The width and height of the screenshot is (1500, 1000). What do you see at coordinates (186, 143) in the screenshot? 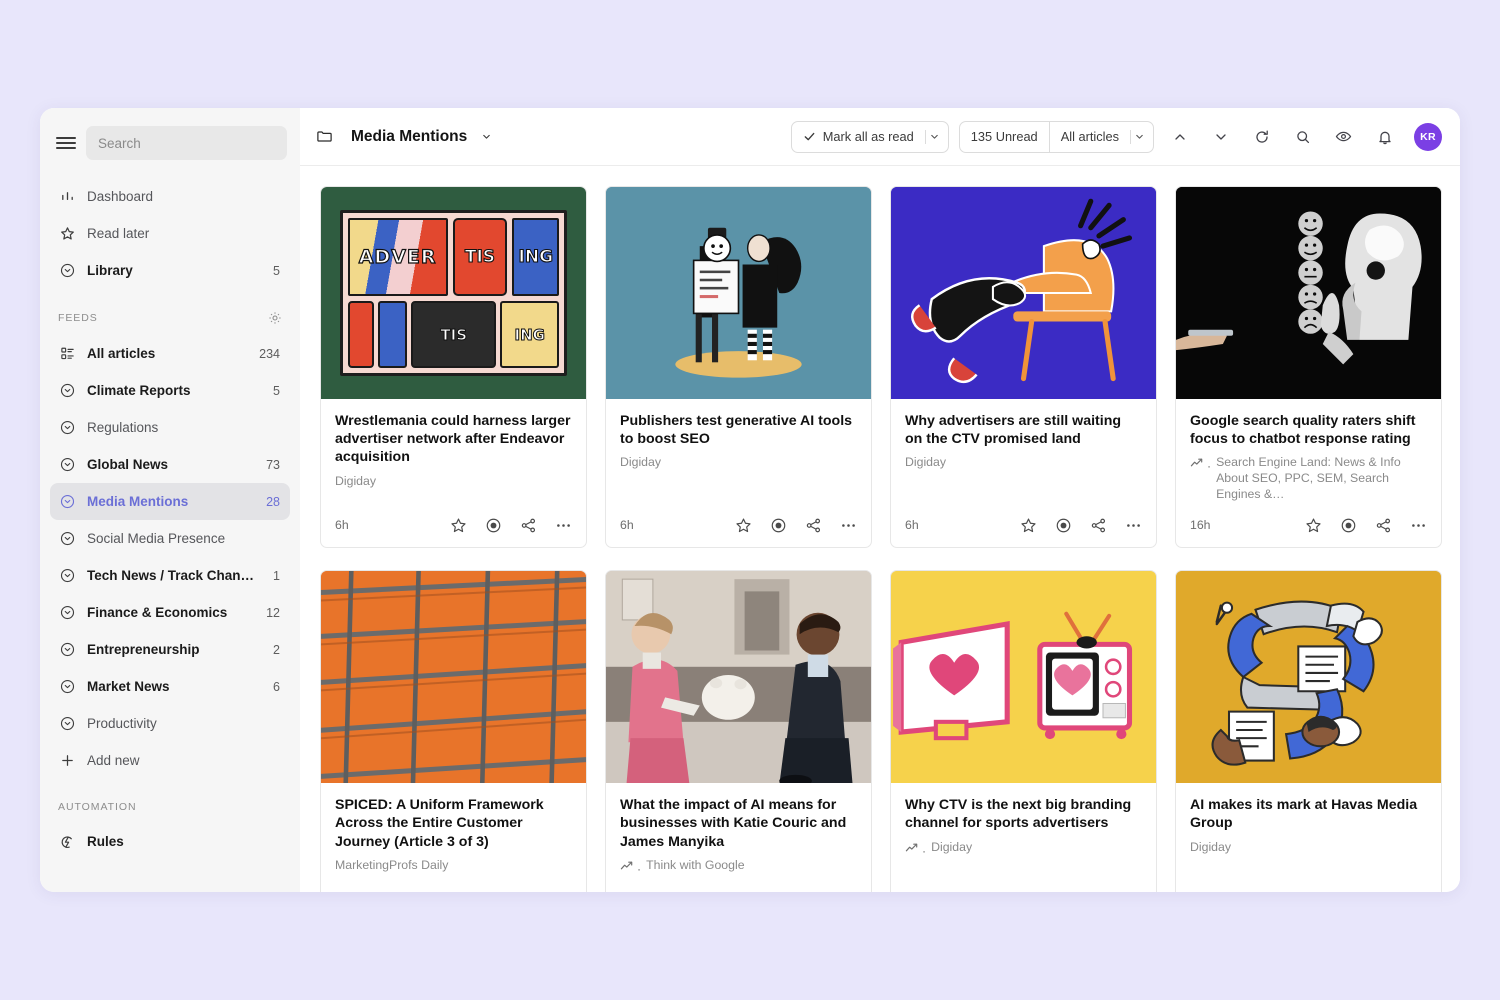
I see `search-input` at bounding box center [186, 143].